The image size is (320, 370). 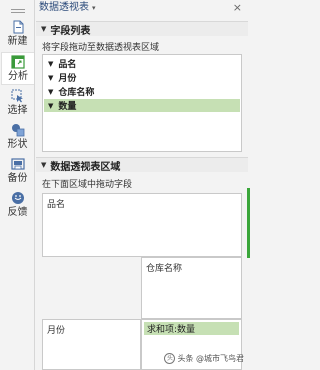 What do you see at coordinates (85, 167) in the screenshot?
I see `pivot-areas-title: 数据透视表区域` at bounding box center [85, 167].